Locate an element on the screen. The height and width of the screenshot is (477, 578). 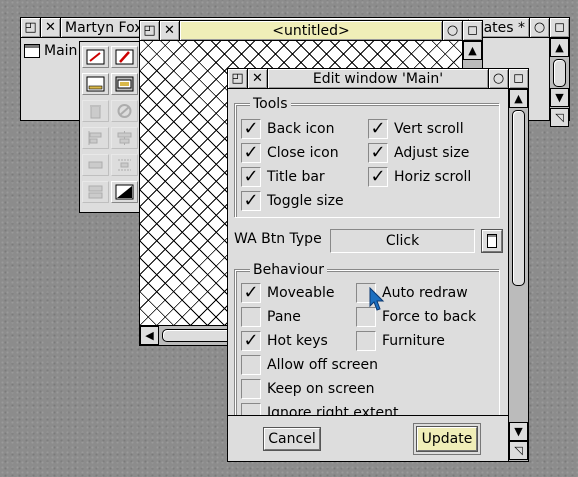
option-close-icon: ✓ Close icon is located at coordinates (290, 153).